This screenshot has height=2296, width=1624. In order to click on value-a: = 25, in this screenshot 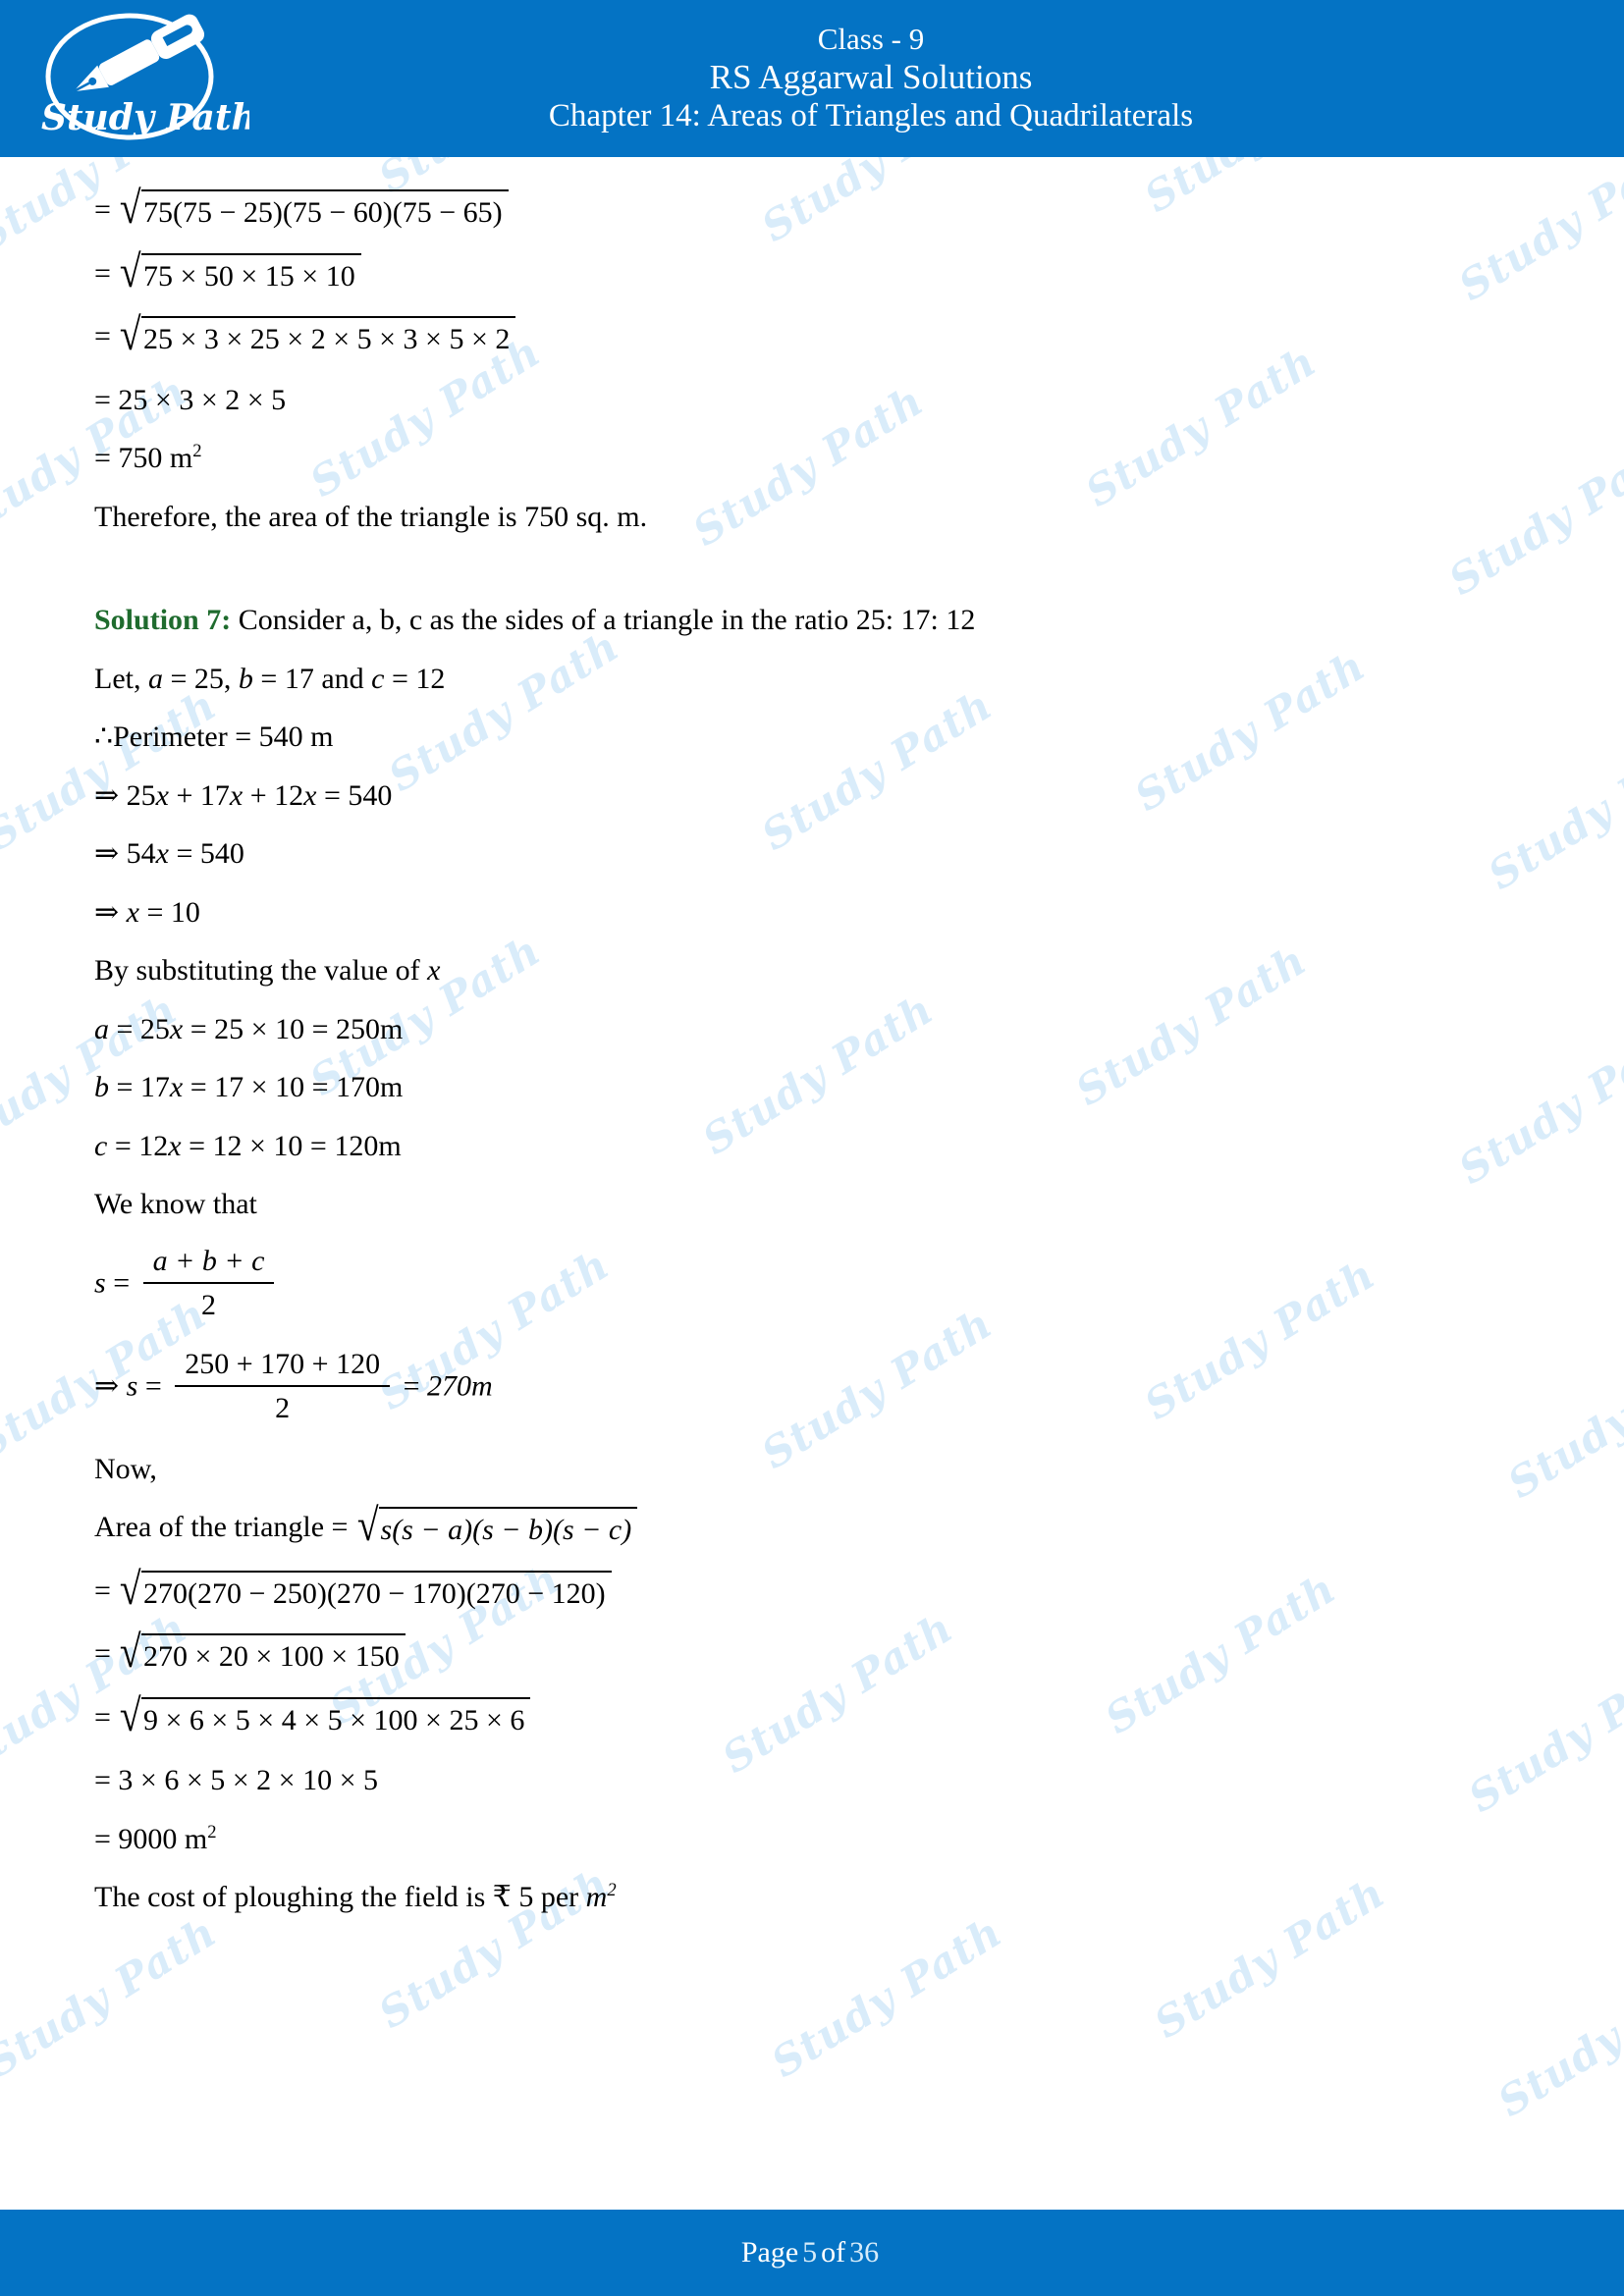, I will do `click(200, 678)`.